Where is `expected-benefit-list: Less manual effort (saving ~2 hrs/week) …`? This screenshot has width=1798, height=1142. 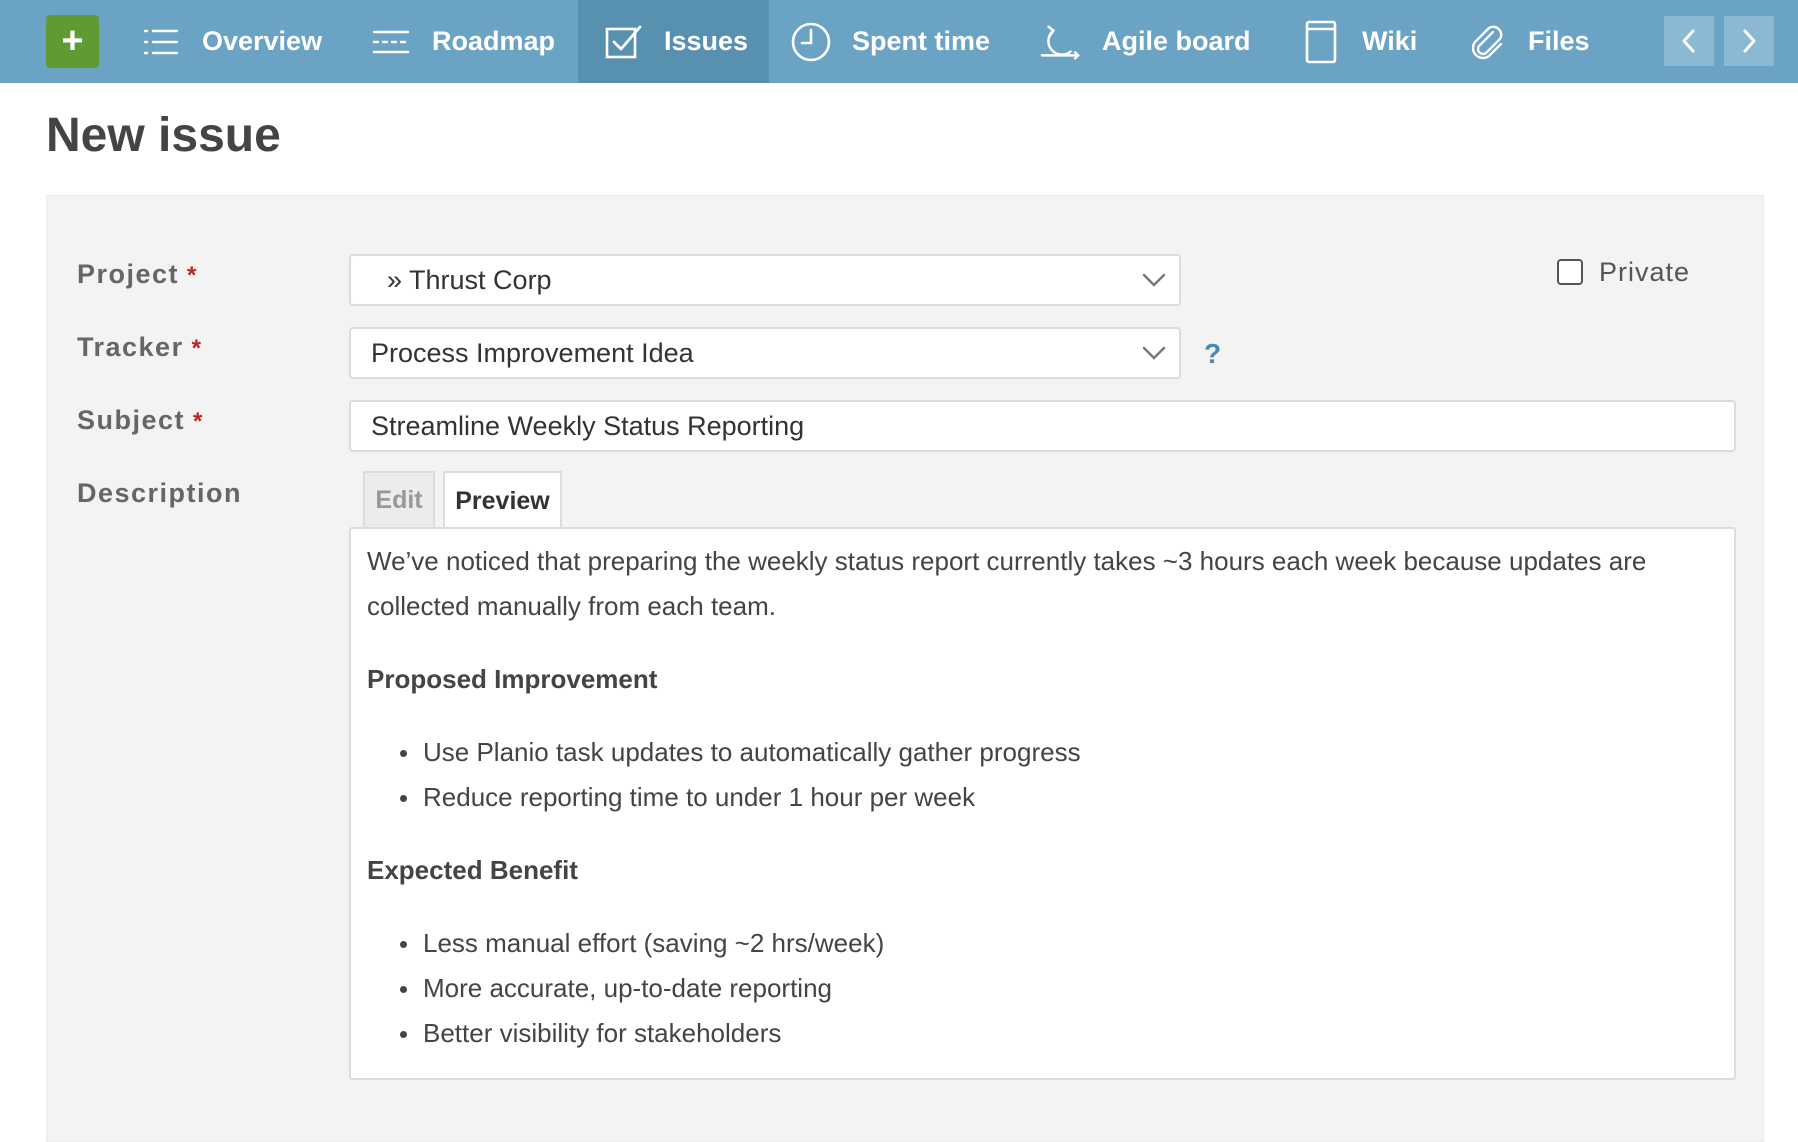
expected-benefit-list: Less manual effort (saving ~2 hrs/week) … is located at coordinates (1042, 988).